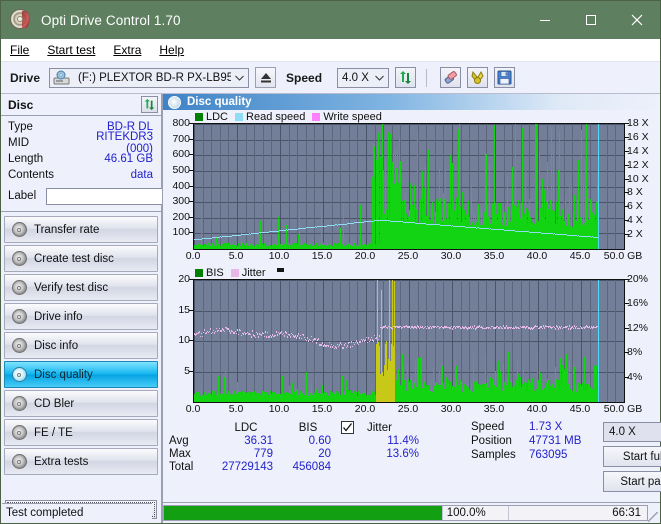  I want to click on sidebar-item-verify-test-disc: Verify test disc, so click(81, 287).